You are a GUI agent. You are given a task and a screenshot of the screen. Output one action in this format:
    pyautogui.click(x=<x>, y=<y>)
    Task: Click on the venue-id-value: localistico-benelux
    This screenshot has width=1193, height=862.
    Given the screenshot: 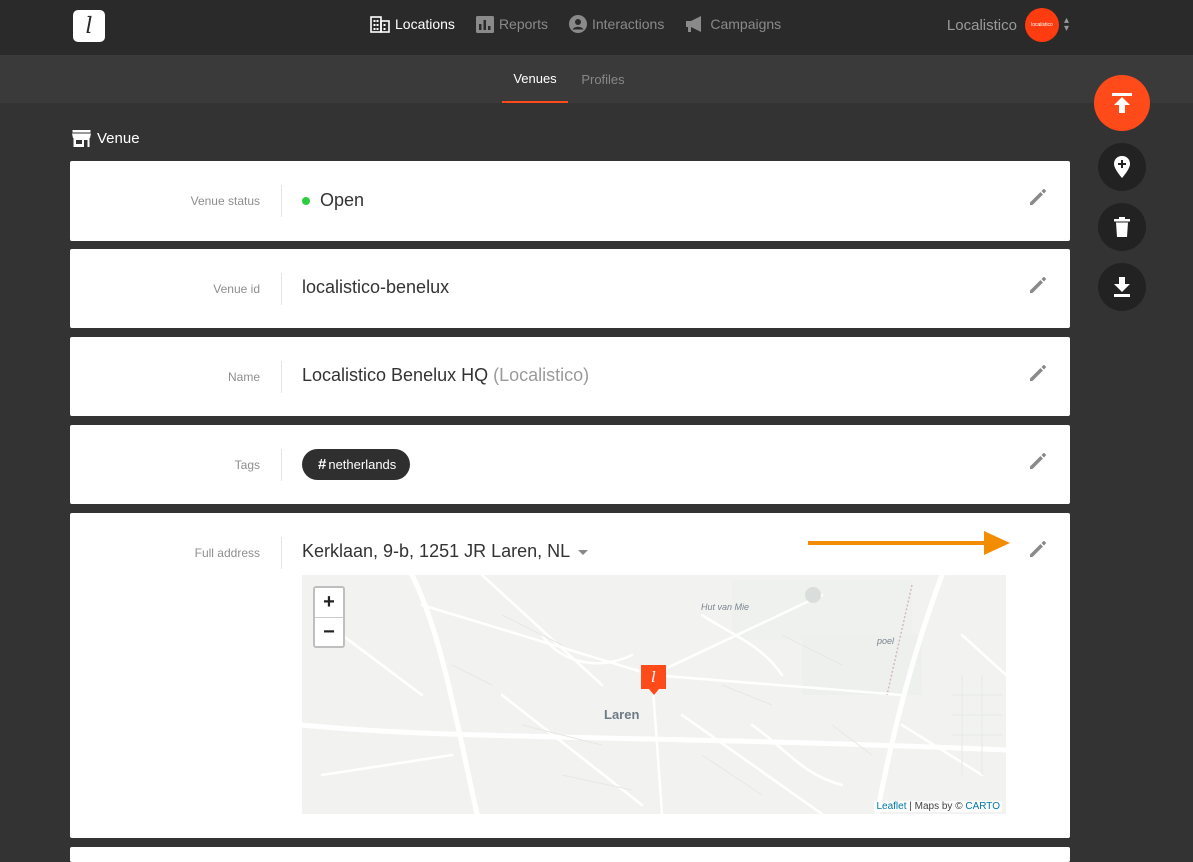 What is the action you would take?
    pyautogui.click(x=376, y=287)
    